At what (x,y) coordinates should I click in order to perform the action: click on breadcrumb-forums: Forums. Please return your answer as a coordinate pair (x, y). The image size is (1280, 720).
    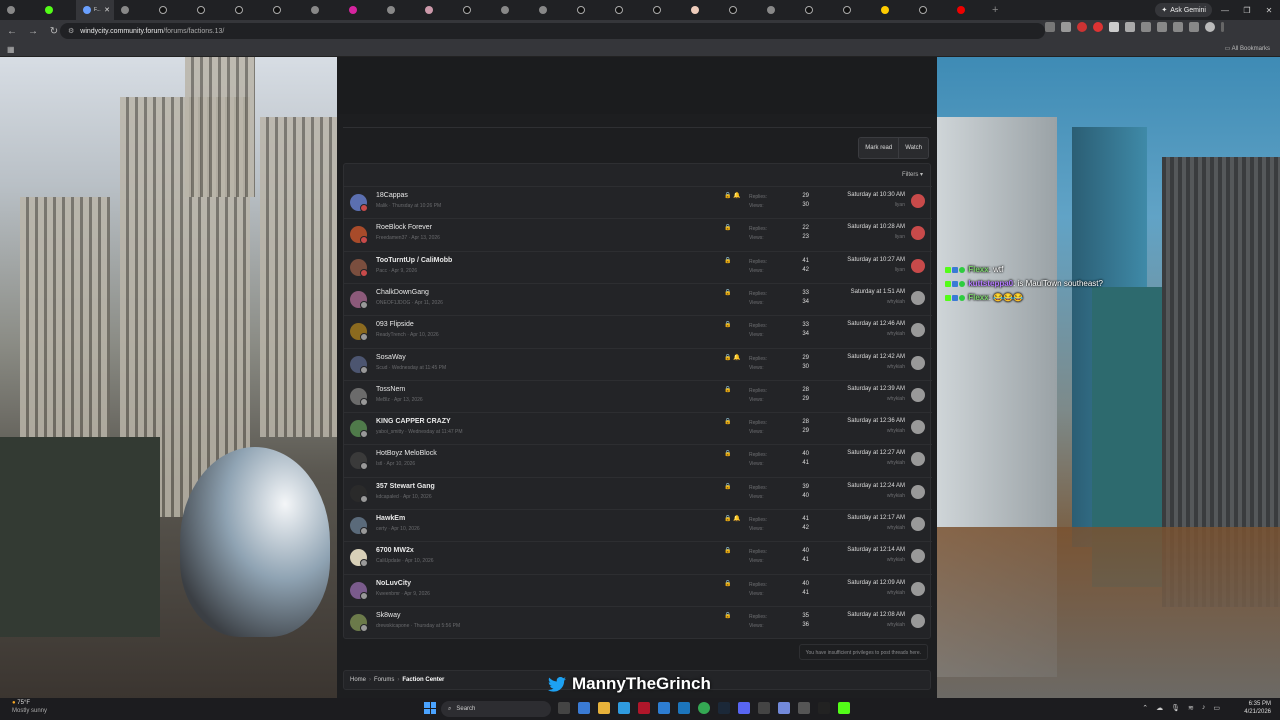
    Looking at the image, I should click on (384, 680).